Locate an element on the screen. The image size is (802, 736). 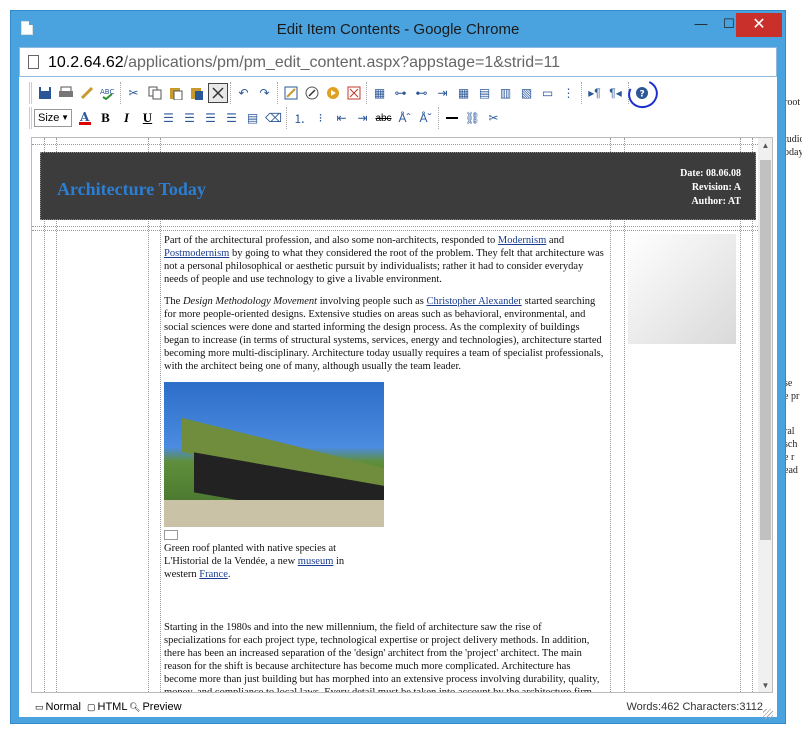
underline-icon: U is located at coordinates (148, 118).